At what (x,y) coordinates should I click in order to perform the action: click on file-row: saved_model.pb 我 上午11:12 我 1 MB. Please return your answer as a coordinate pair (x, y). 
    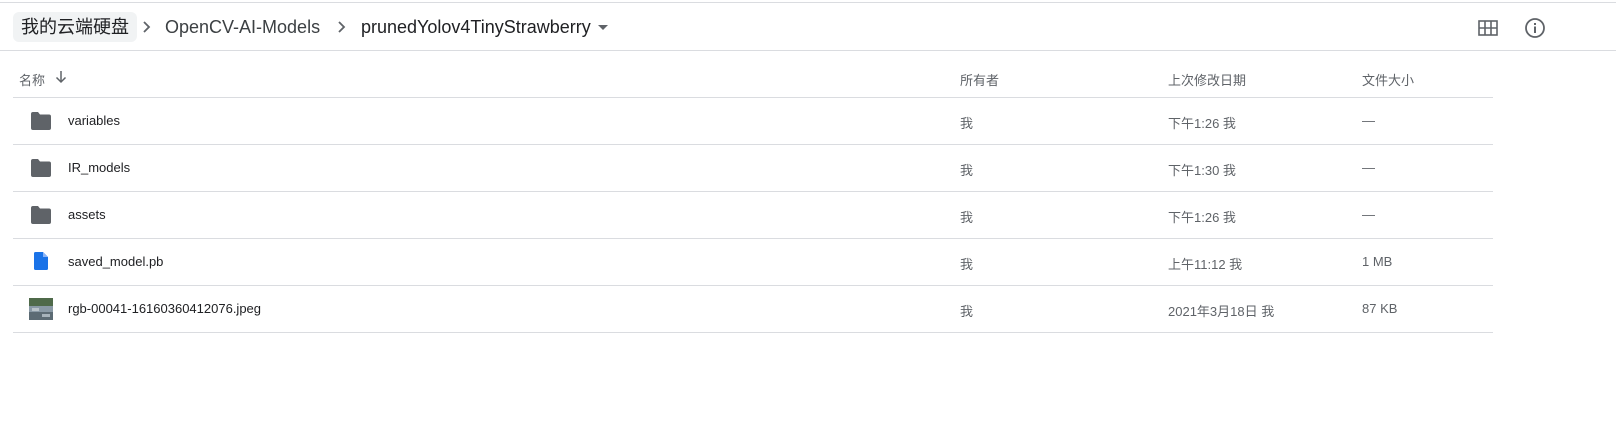
    Looking at the image, I should click on (753, 262).